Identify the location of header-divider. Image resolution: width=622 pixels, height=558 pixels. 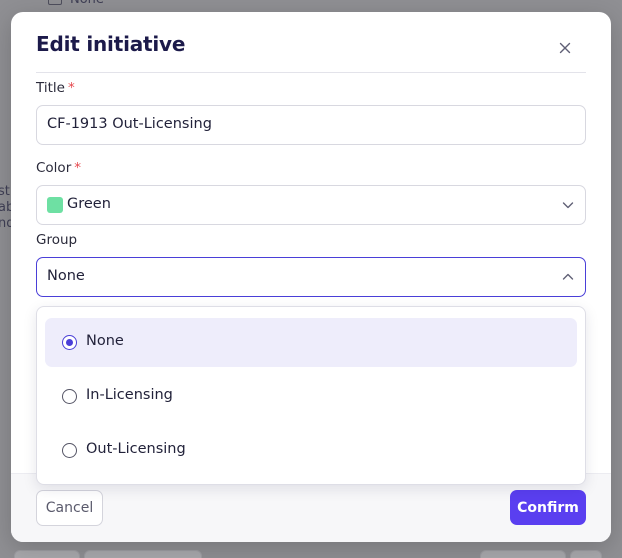
(311, 72).